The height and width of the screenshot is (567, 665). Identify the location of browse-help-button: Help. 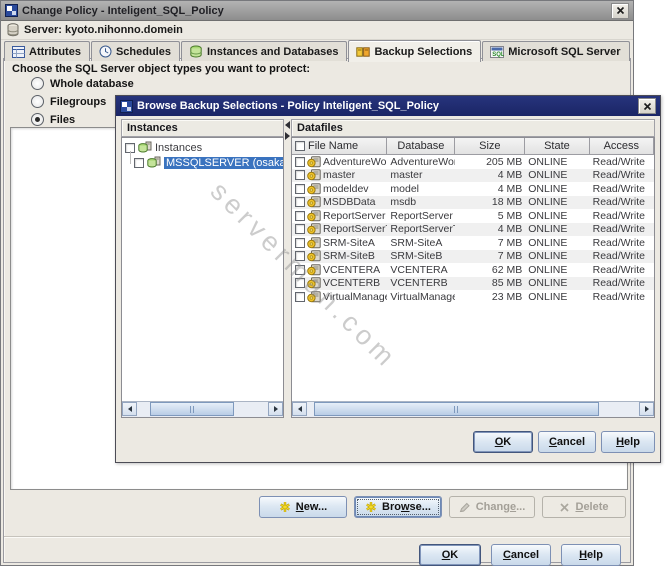
(628, 442).